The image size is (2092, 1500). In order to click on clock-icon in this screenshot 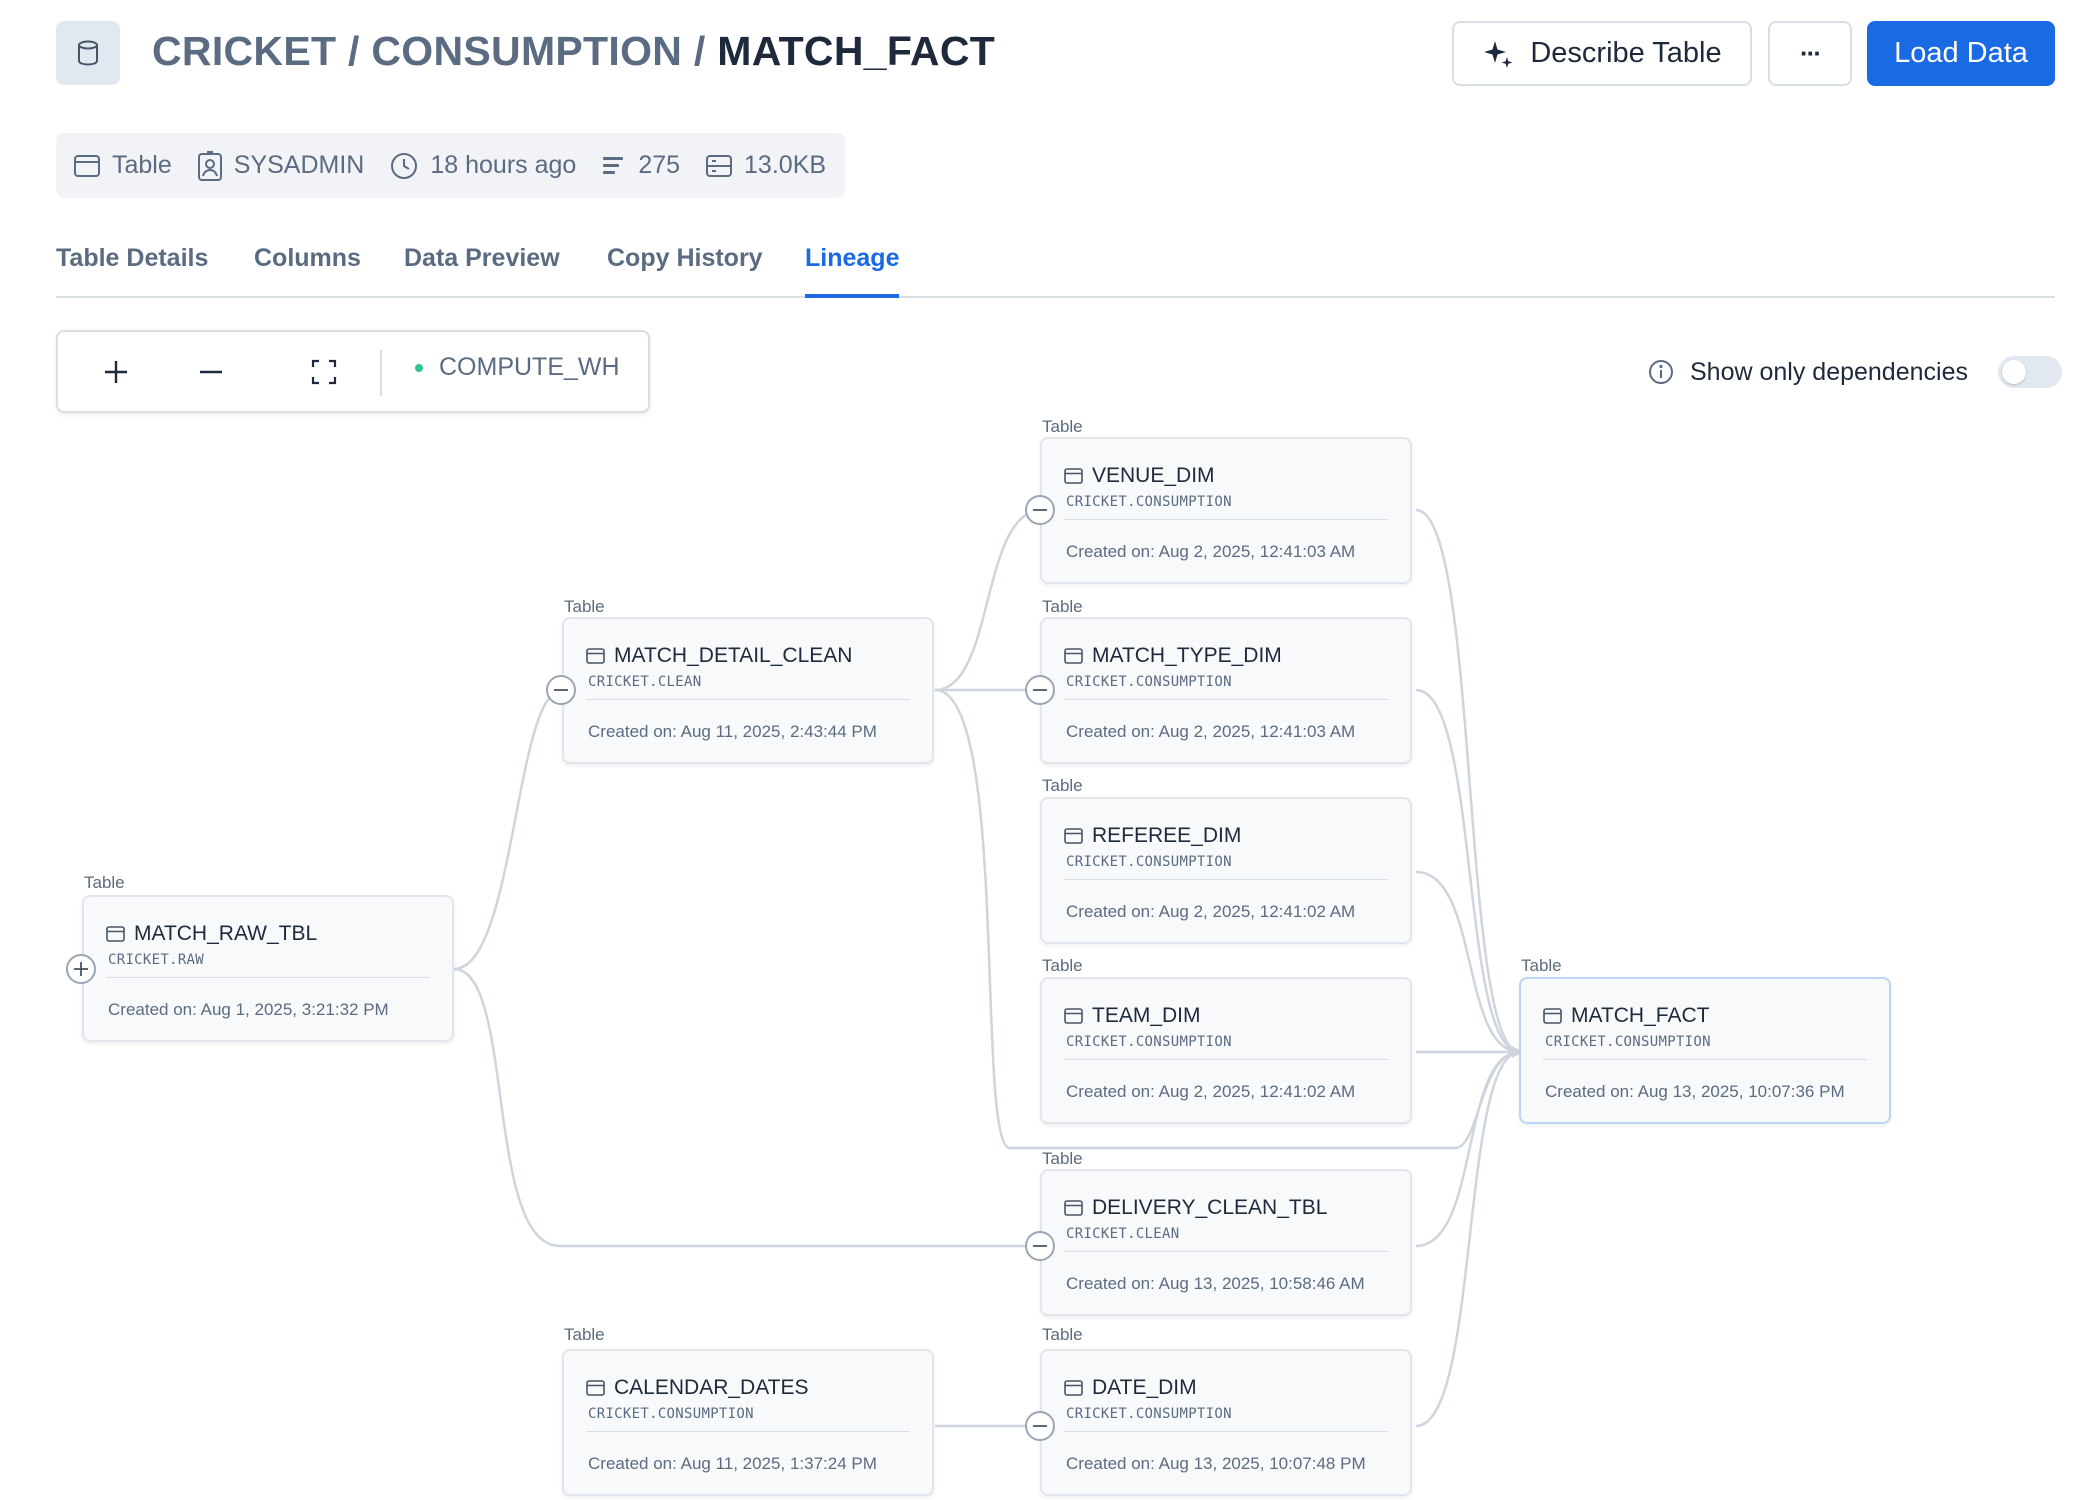, I will do `click(404, 165)`.